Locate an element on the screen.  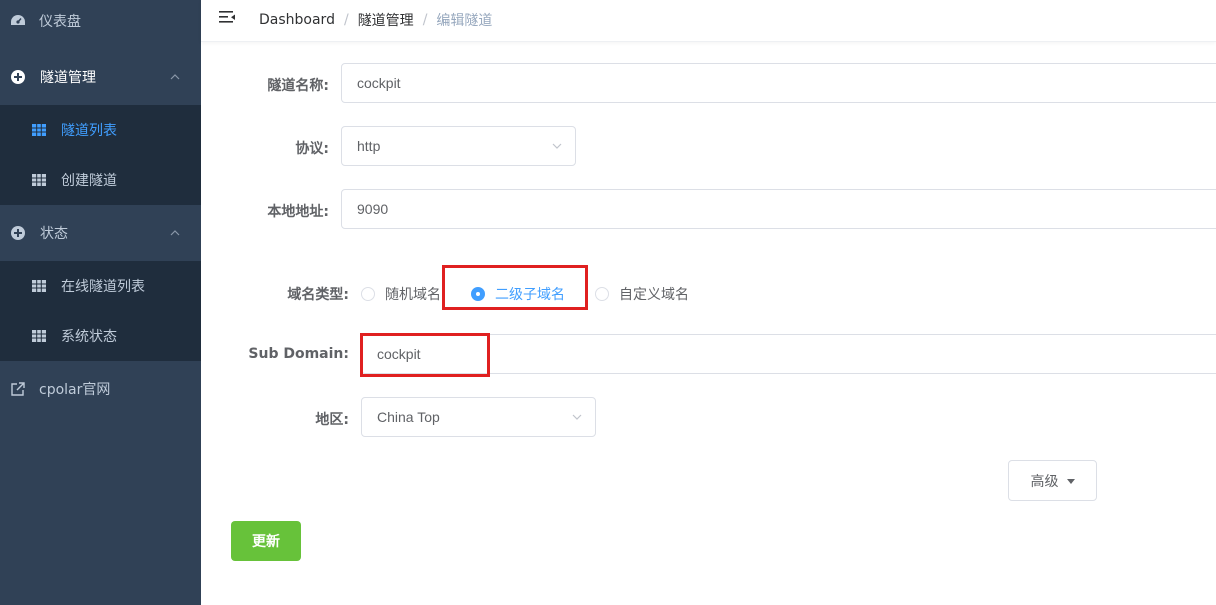
local-address-label: 本地地址: is located at coordinates (298, 212).